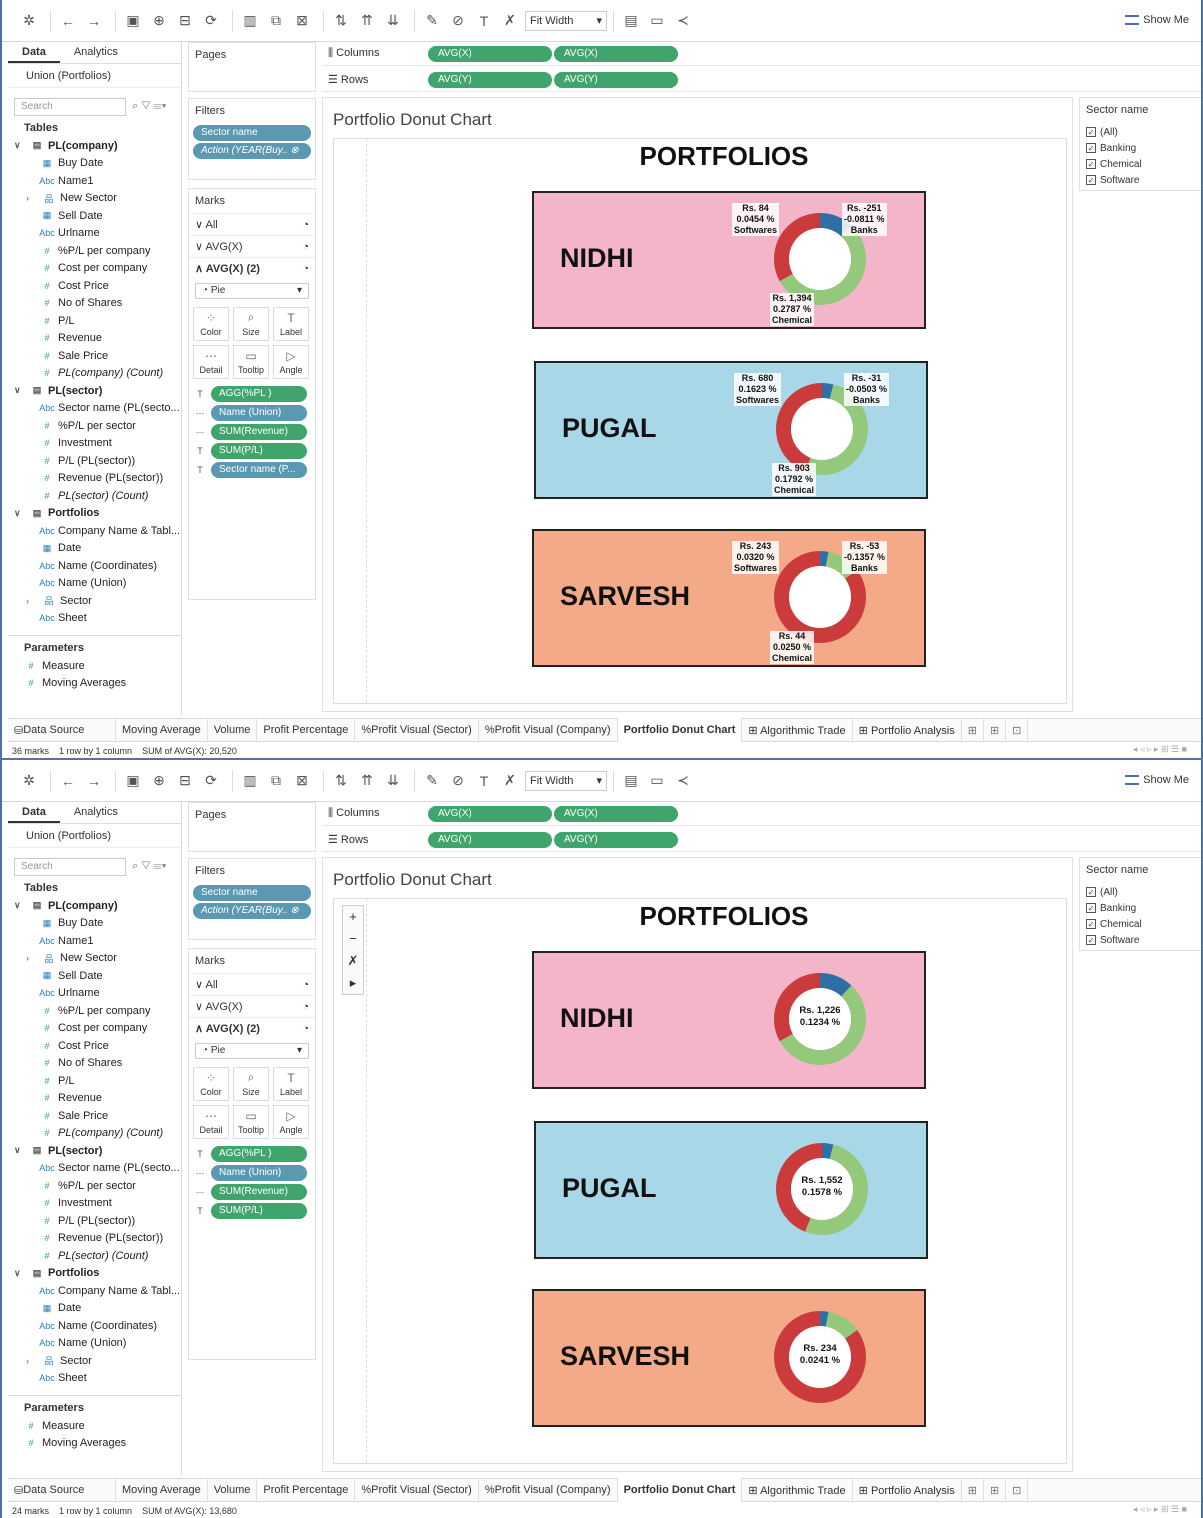  What do you see at coordinates (160, 866) in the screenshot?
I see `view-options-icon: ☰▾` at bounding box center [160, 866].